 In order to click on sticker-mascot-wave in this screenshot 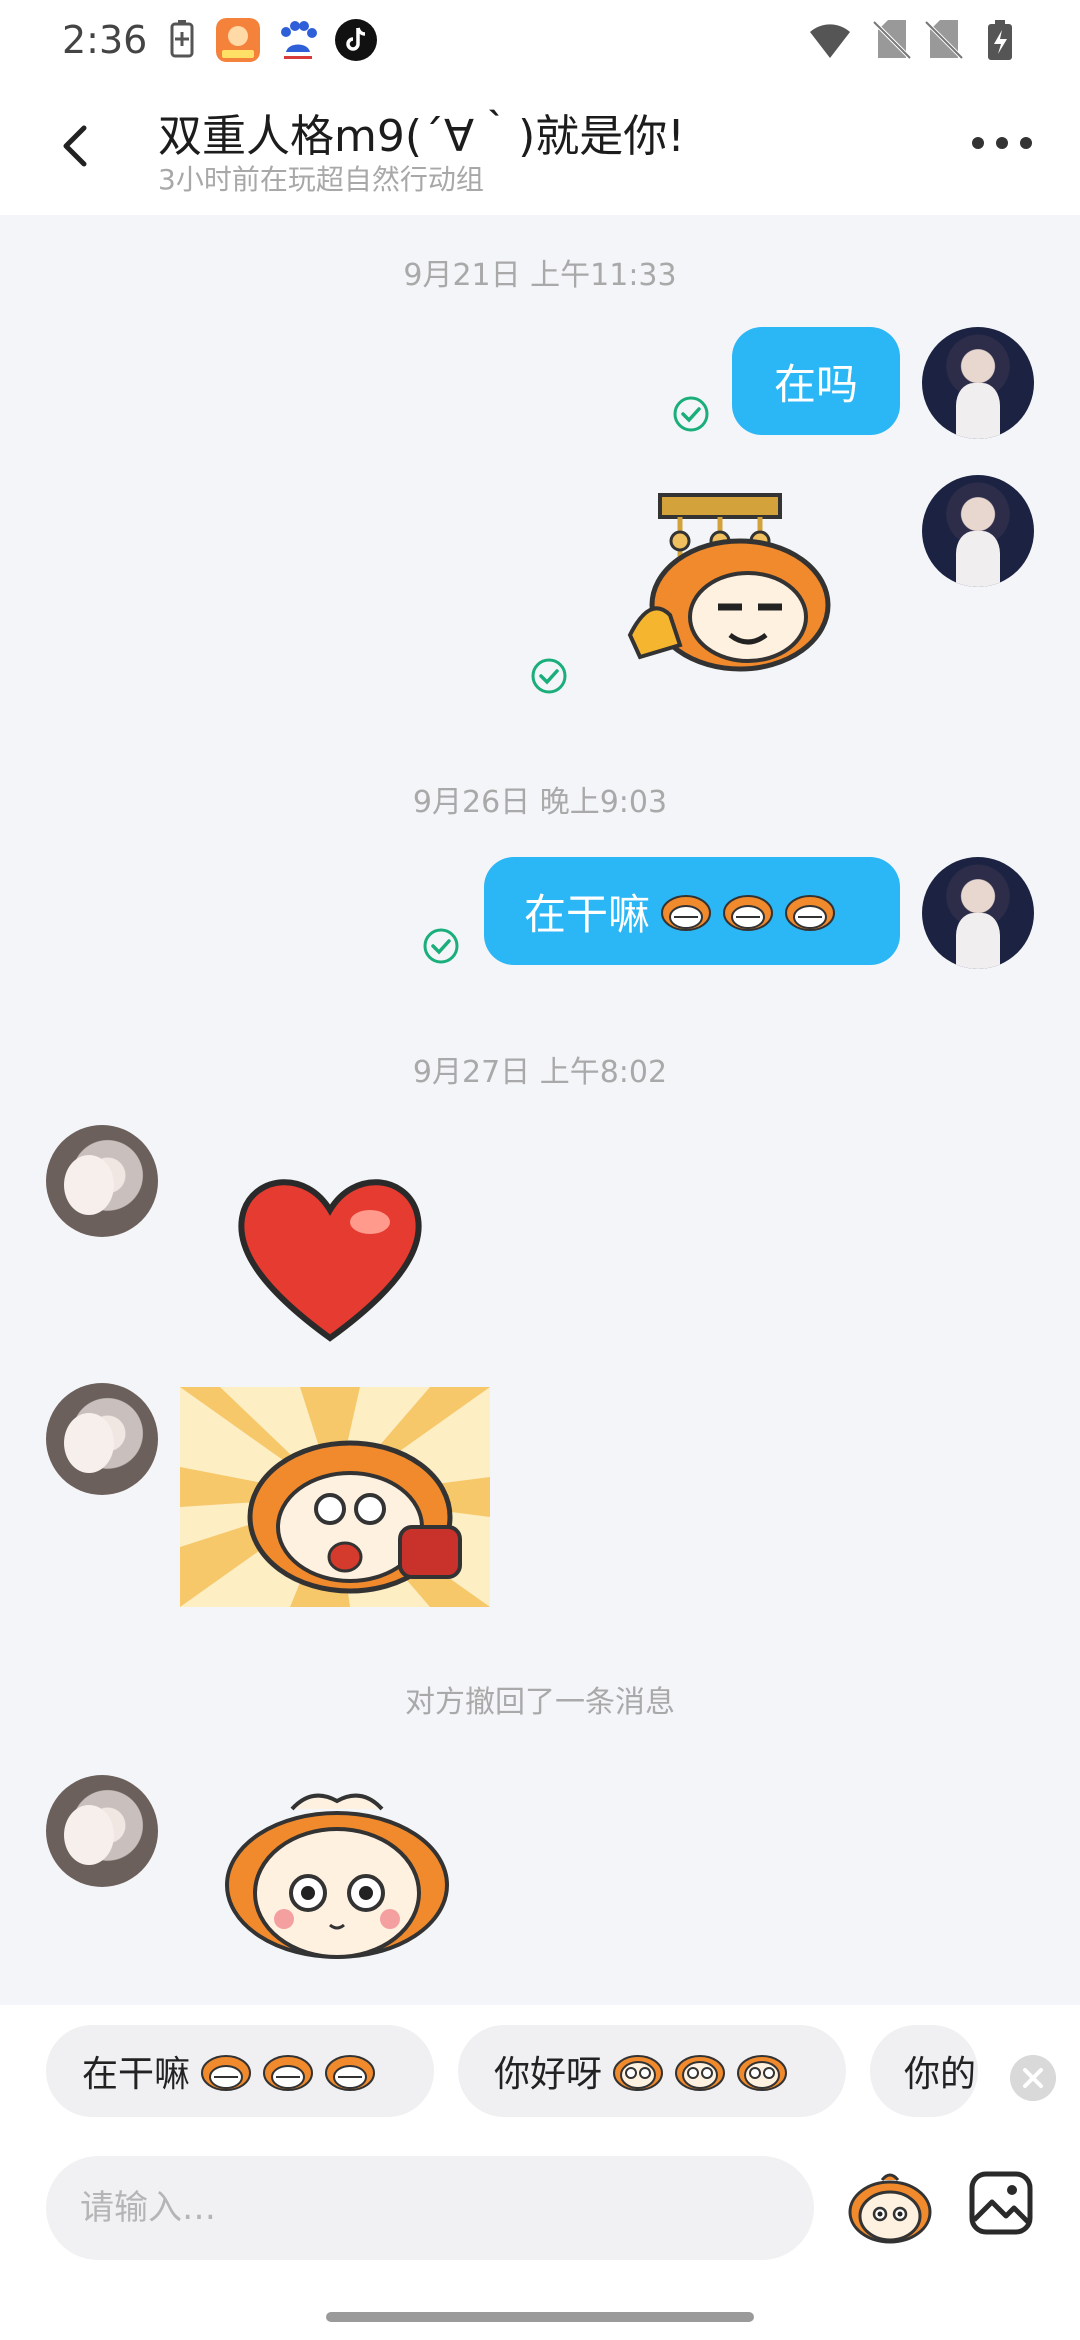, I will do `click(740, 585)`.